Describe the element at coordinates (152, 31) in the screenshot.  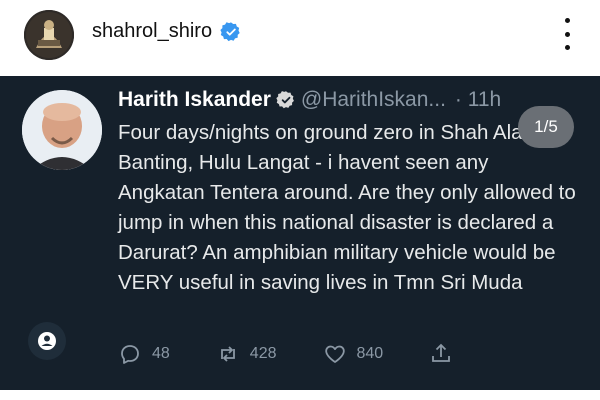
I see `instagram-username: shahrol_shiro` at that location.